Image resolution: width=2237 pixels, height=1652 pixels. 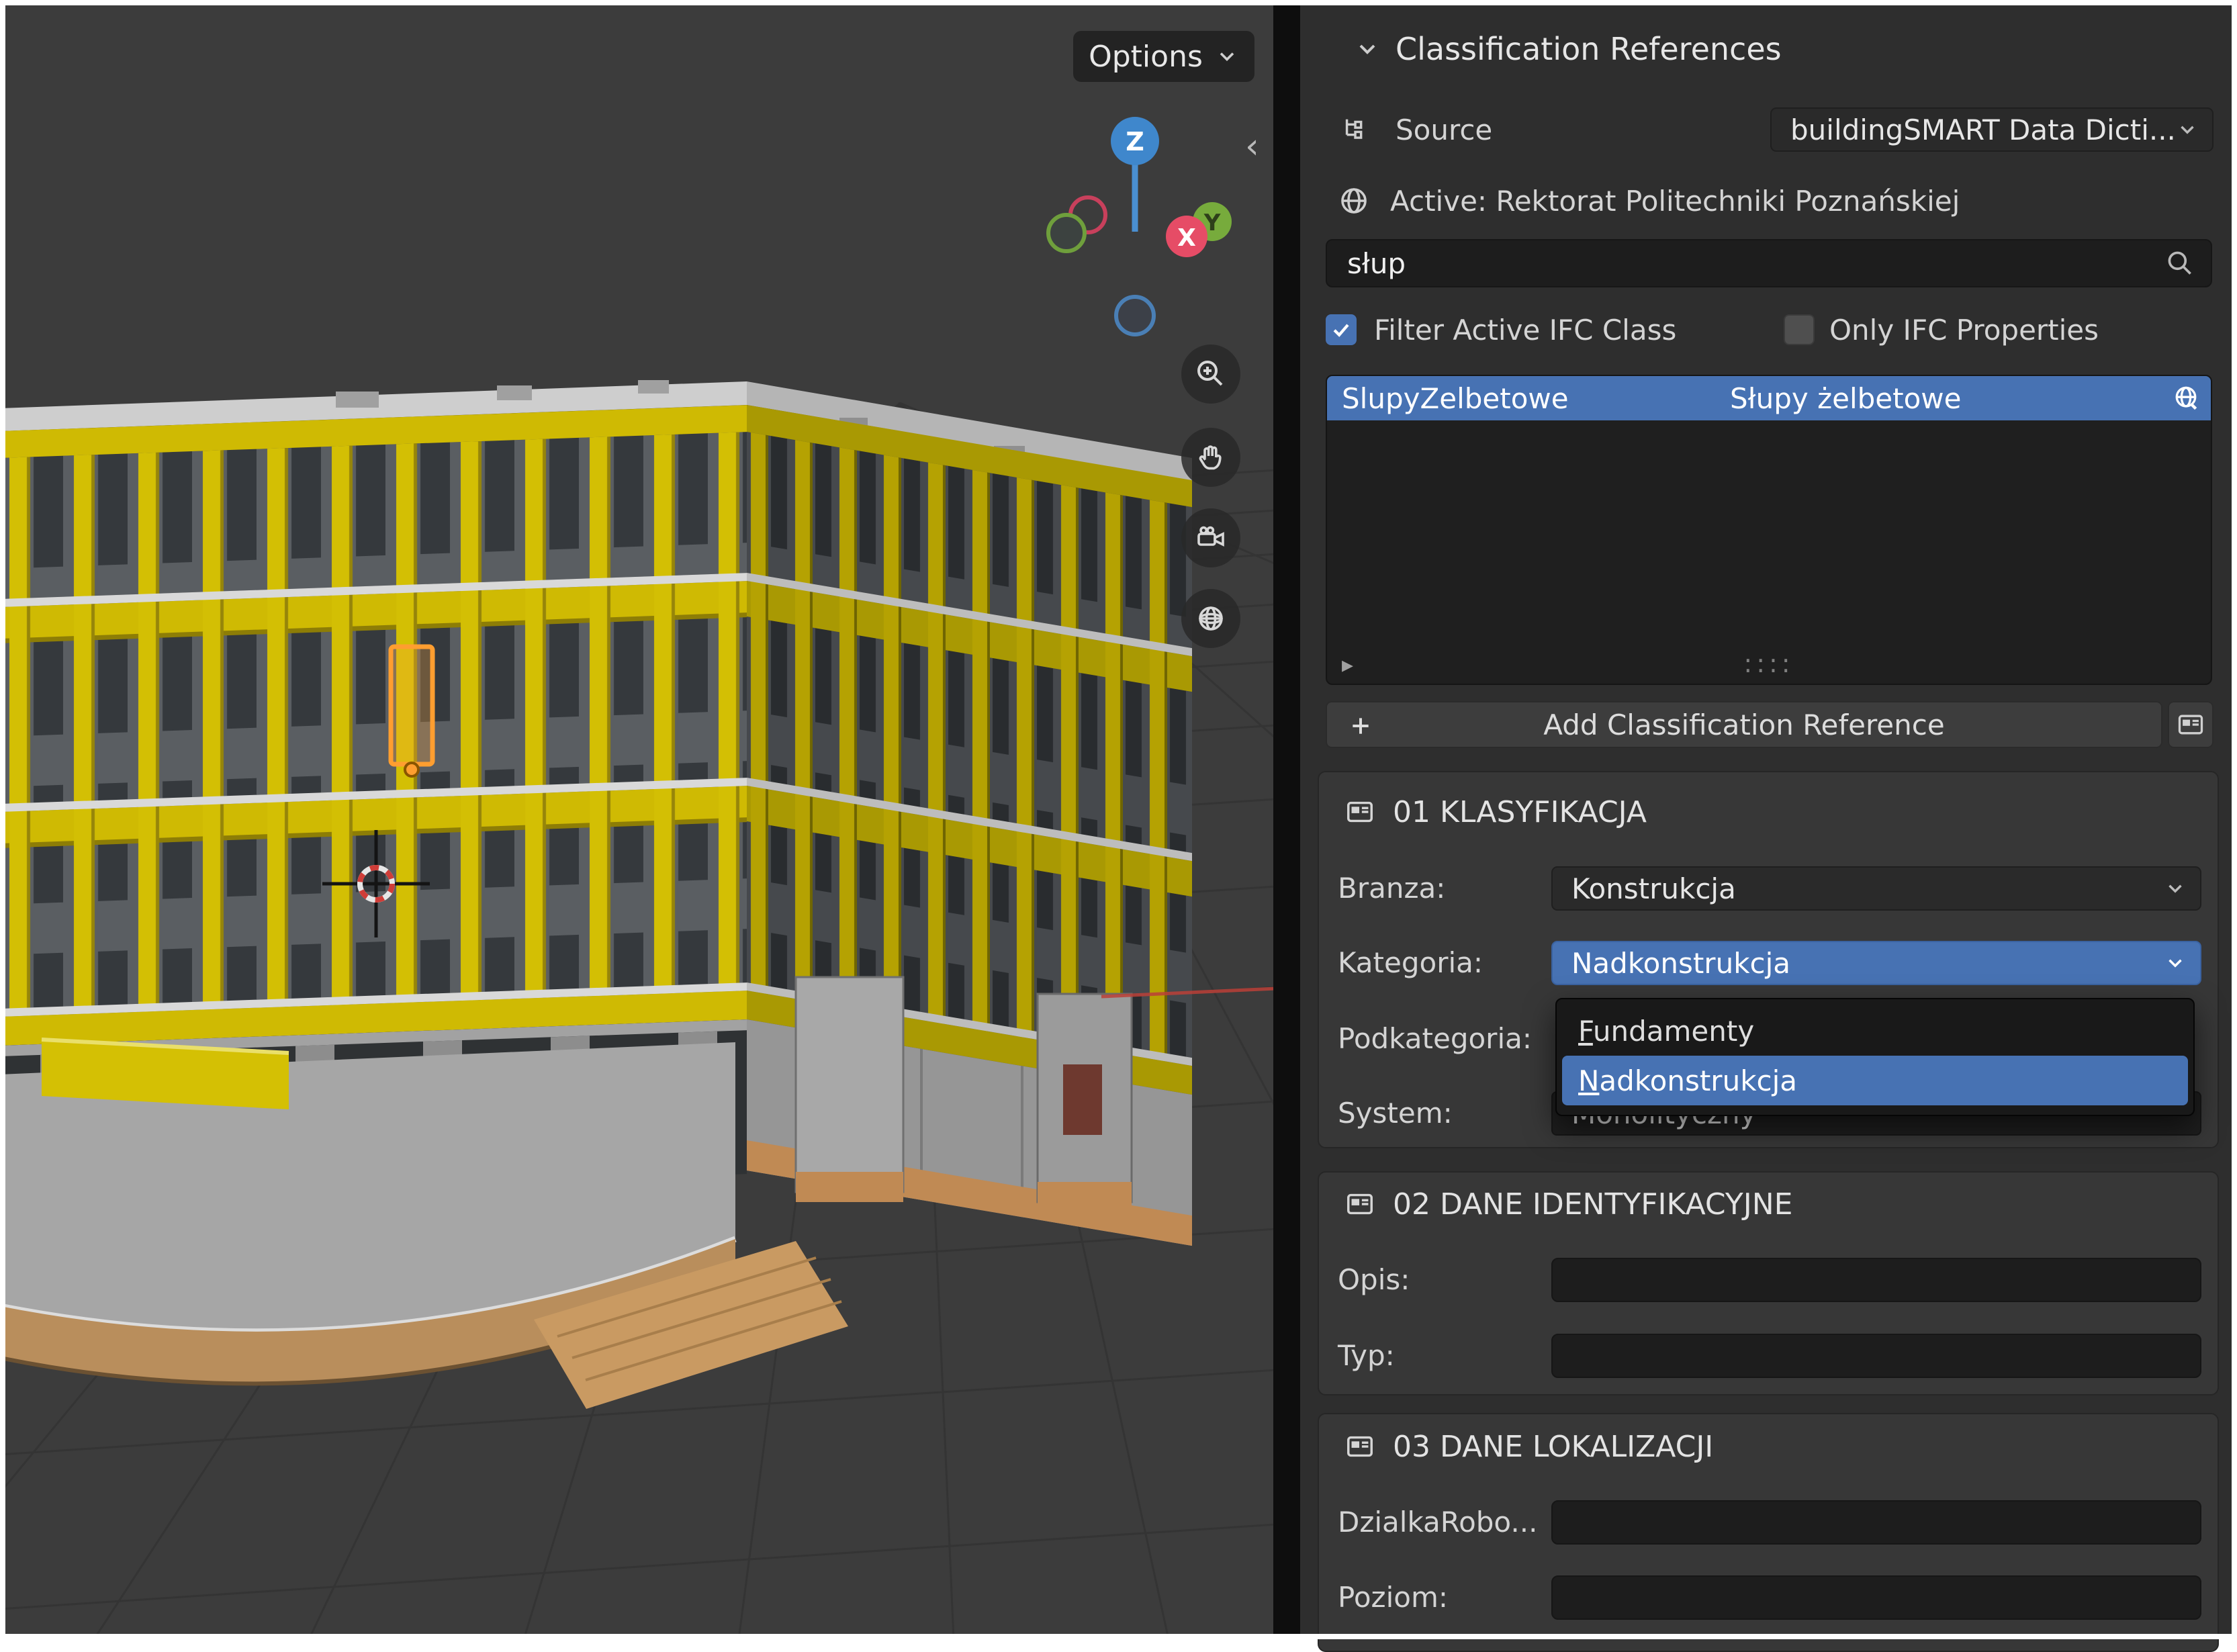 What do you see at coordinates (1876, 1597) in the screenshot?
I see `poziom-field` at bounding box center [1876, 1597].